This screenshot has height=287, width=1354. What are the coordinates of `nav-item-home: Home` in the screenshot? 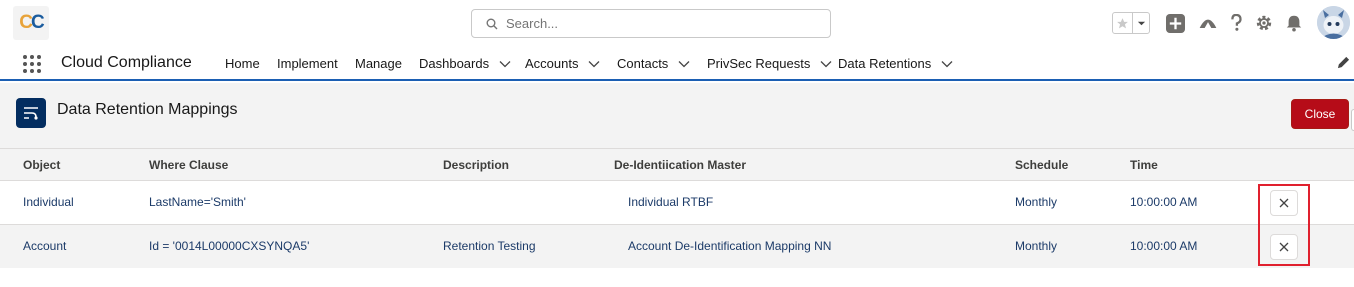 It's located at (242, 63).